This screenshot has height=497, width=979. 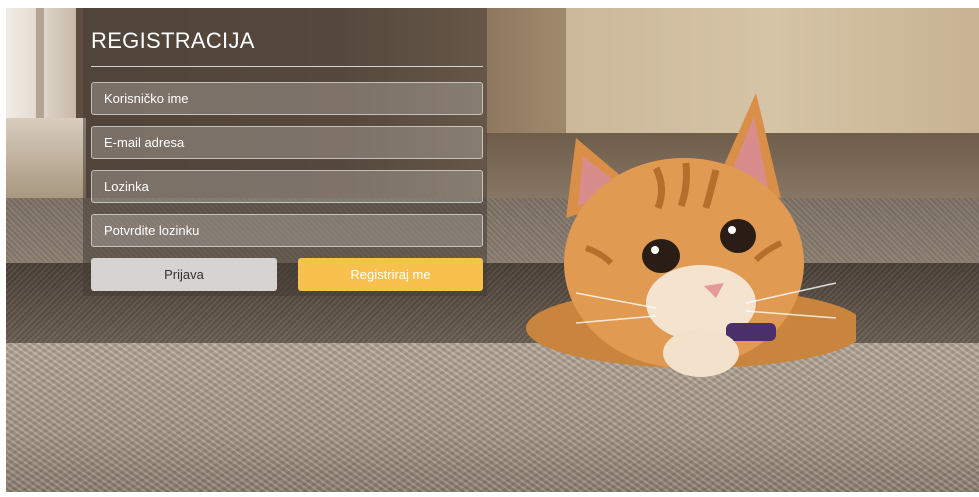 I want to click on register-button: Registriraj me, so click(x=390, y=274).